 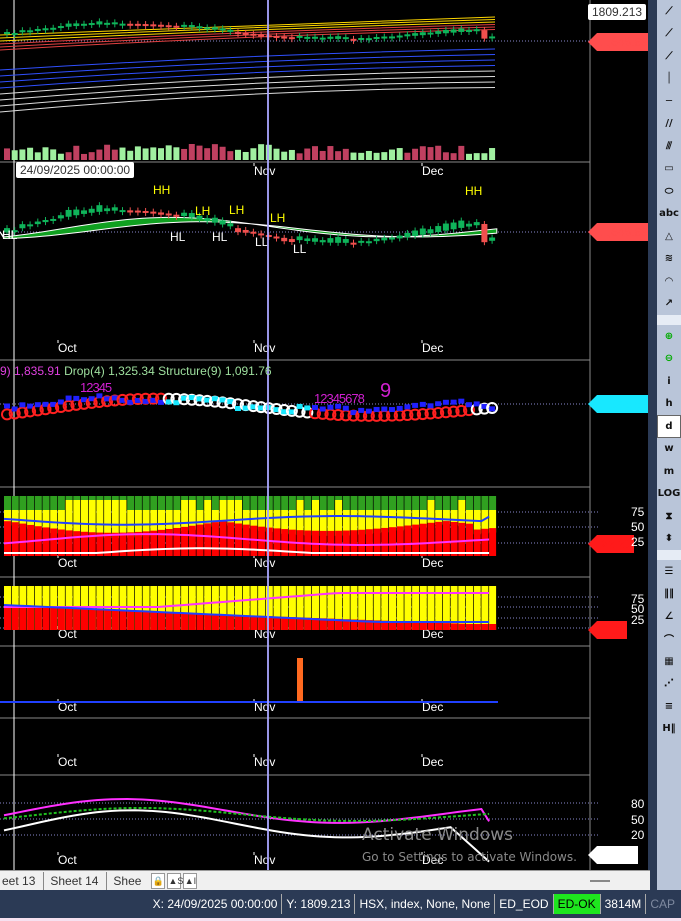 I want to click on cursor-date-tooltip: 24/09/2025 00:00:00, so click(x=75, y=170).